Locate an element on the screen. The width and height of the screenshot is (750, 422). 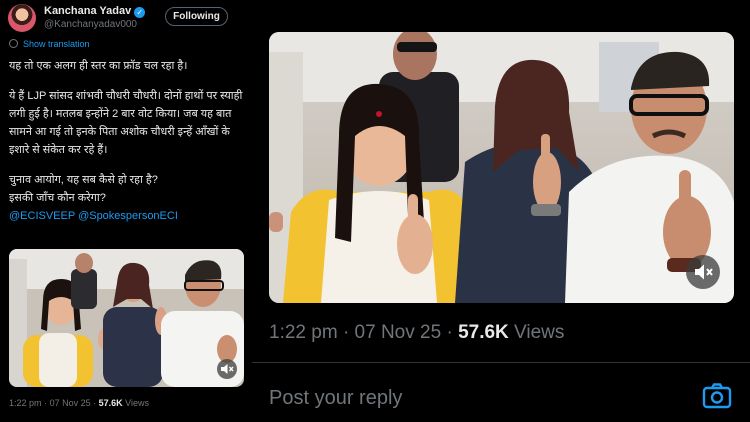
tweet-line-1: यह तो एक अलग ही स्तर का फ्रॉड चल रहा है। is located at coordinates (98, 66).